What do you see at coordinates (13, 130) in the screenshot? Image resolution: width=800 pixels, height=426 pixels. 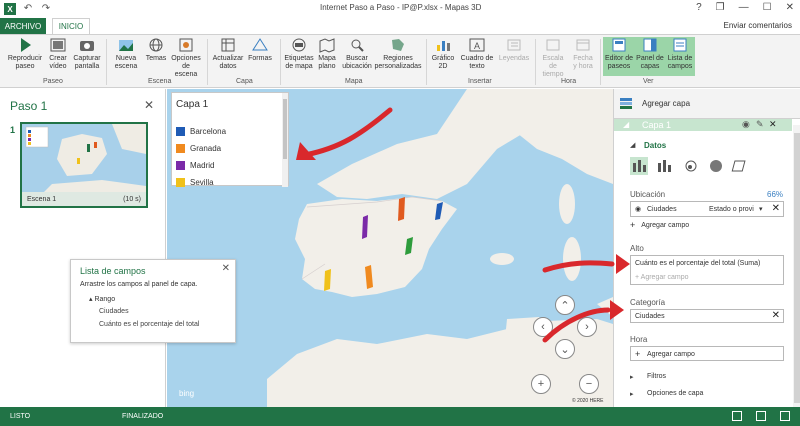 I see `scene-number: 1` at bounding box center [13, 130].